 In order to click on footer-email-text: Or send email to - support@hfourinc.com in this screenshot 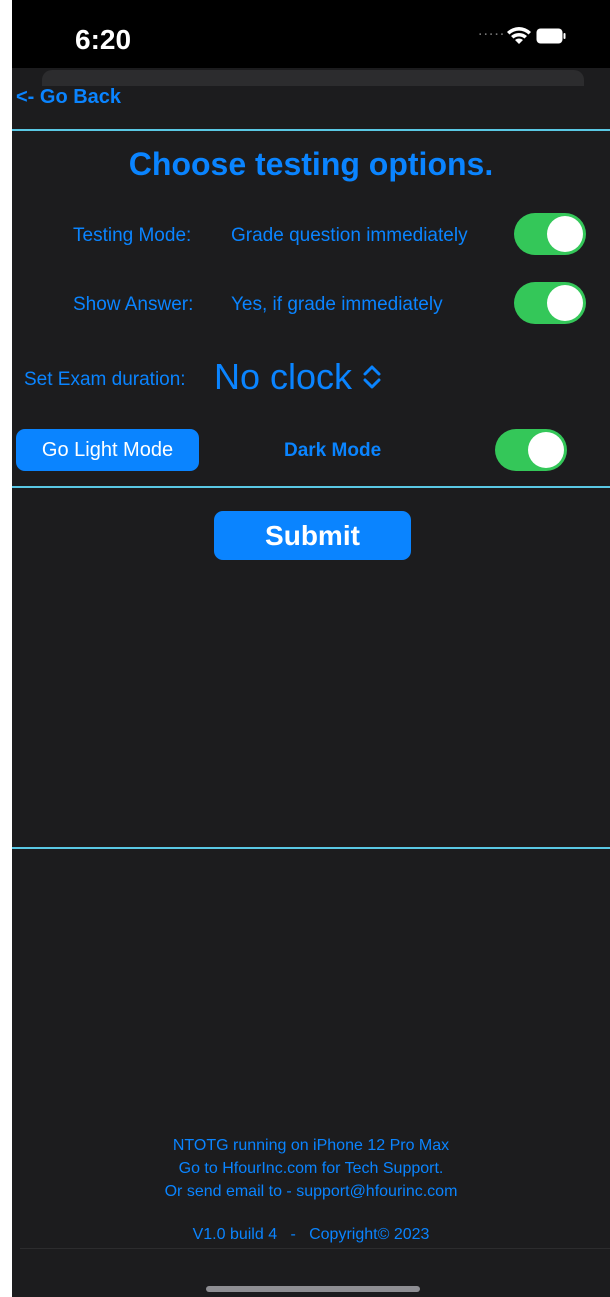, I will do `click(311, 1191)`.